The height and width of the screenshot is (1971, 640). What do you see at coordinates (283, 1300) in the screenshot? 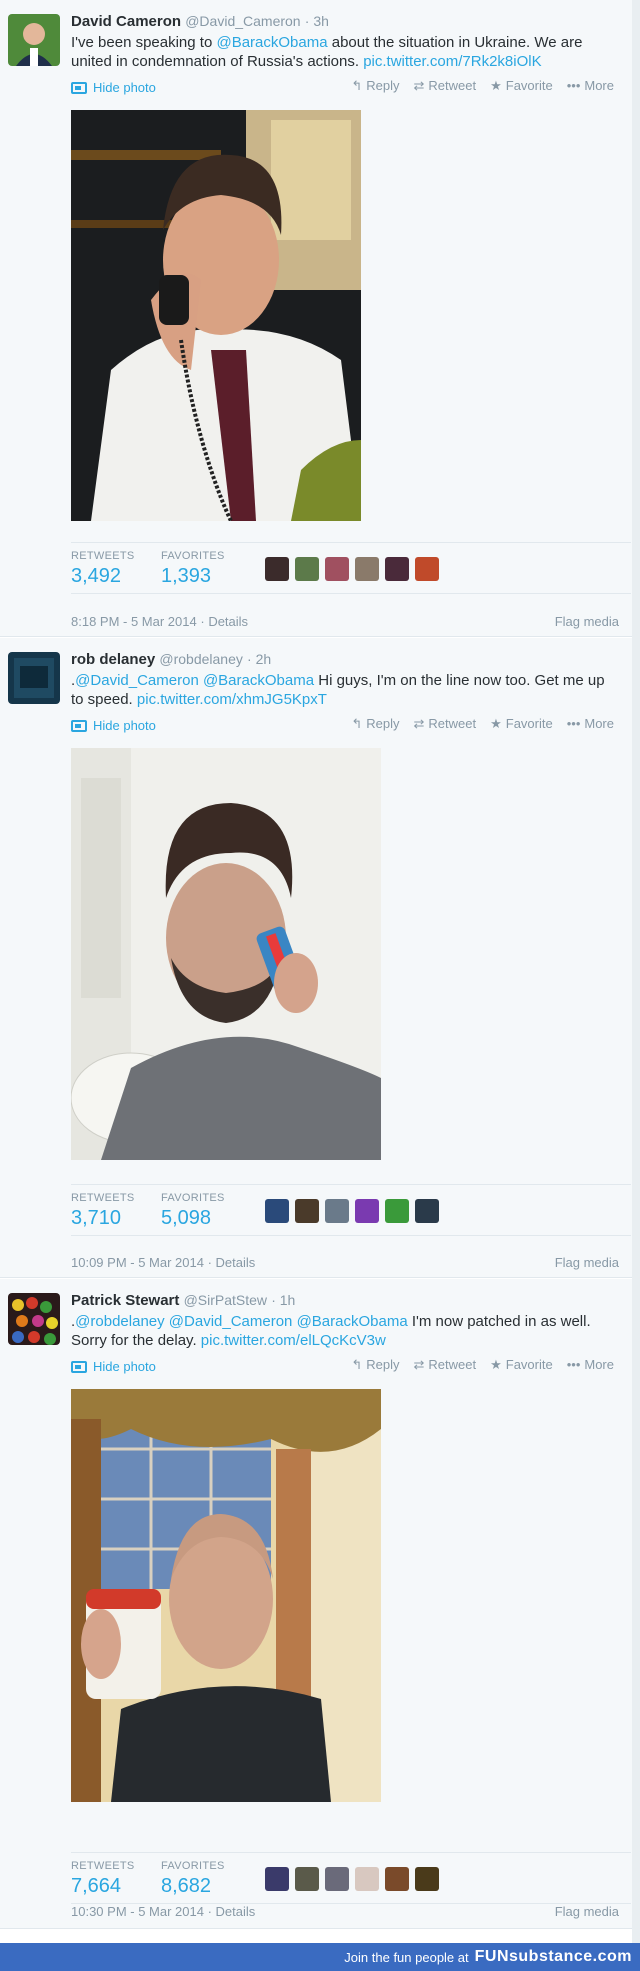
I see `tweet-age: · 1h` at bounding box center [283, 1300].